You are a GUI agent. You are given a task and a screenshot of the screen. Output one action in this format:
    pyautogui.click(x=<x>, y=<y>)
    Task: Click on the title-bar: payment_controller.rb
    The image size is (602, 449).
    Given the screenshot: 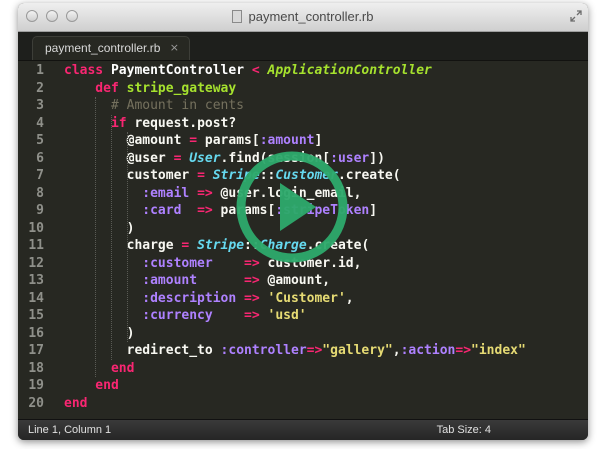 What is the action you would take?
    pyautogui.click(x=303, y=17)
    